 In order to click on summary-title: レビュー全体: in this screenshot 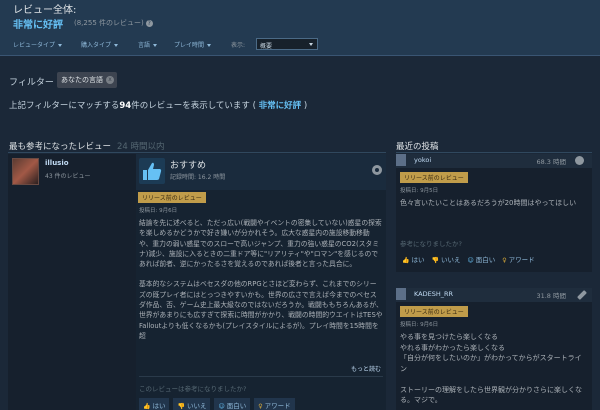, I will do `click(45, 10)`.